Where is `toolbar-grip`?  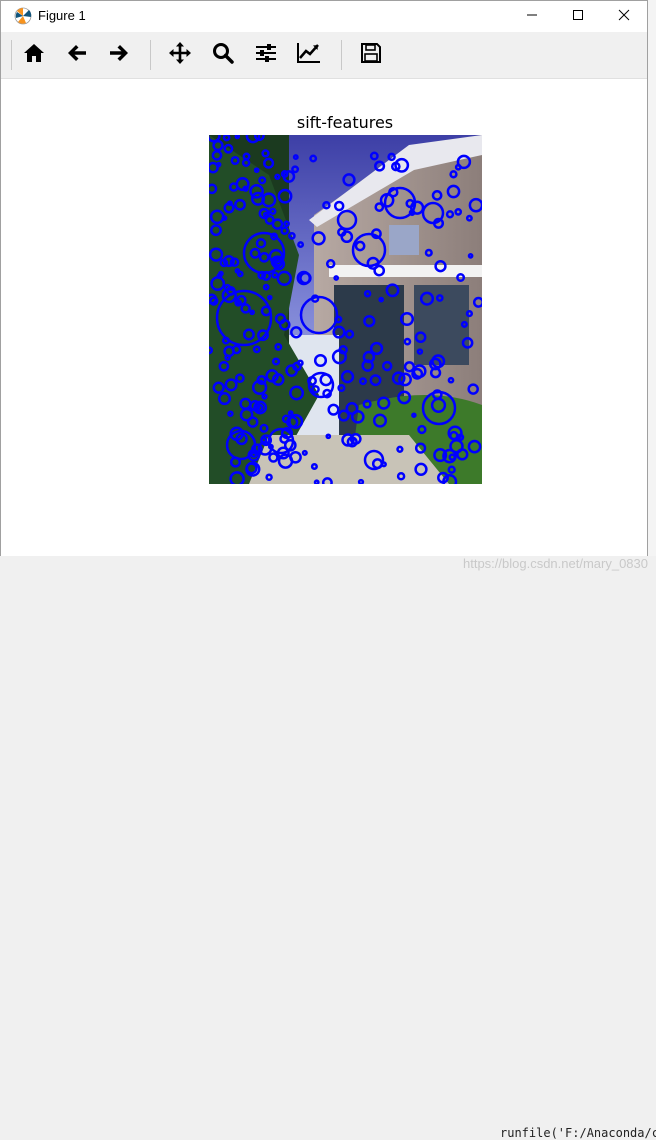
toolbar-grip is located at coordinates (11, 55).